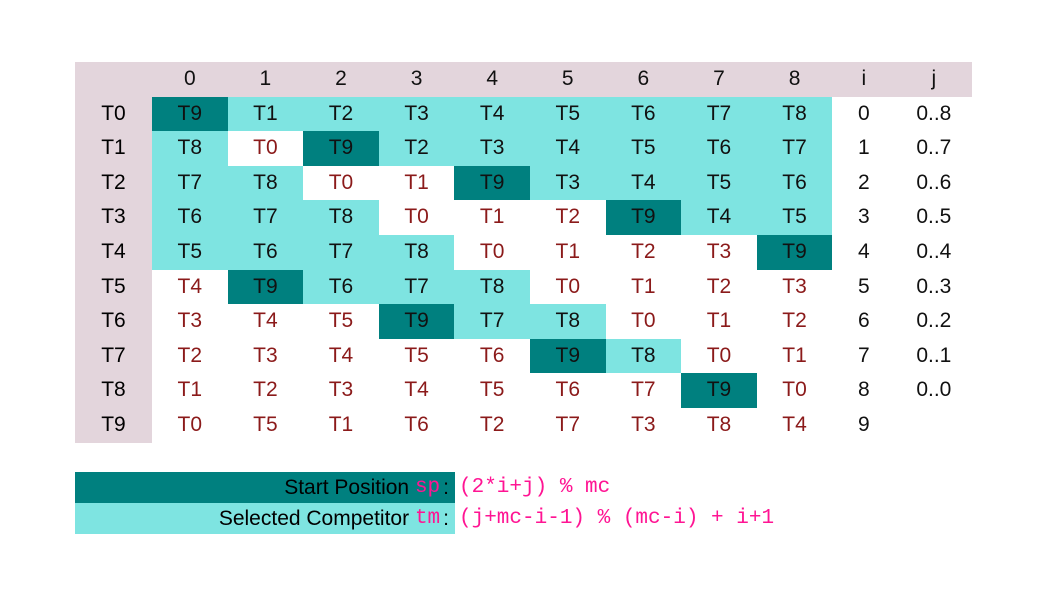  I want to click on matrix-cell-r5-c8: T3, so click(794, 287).